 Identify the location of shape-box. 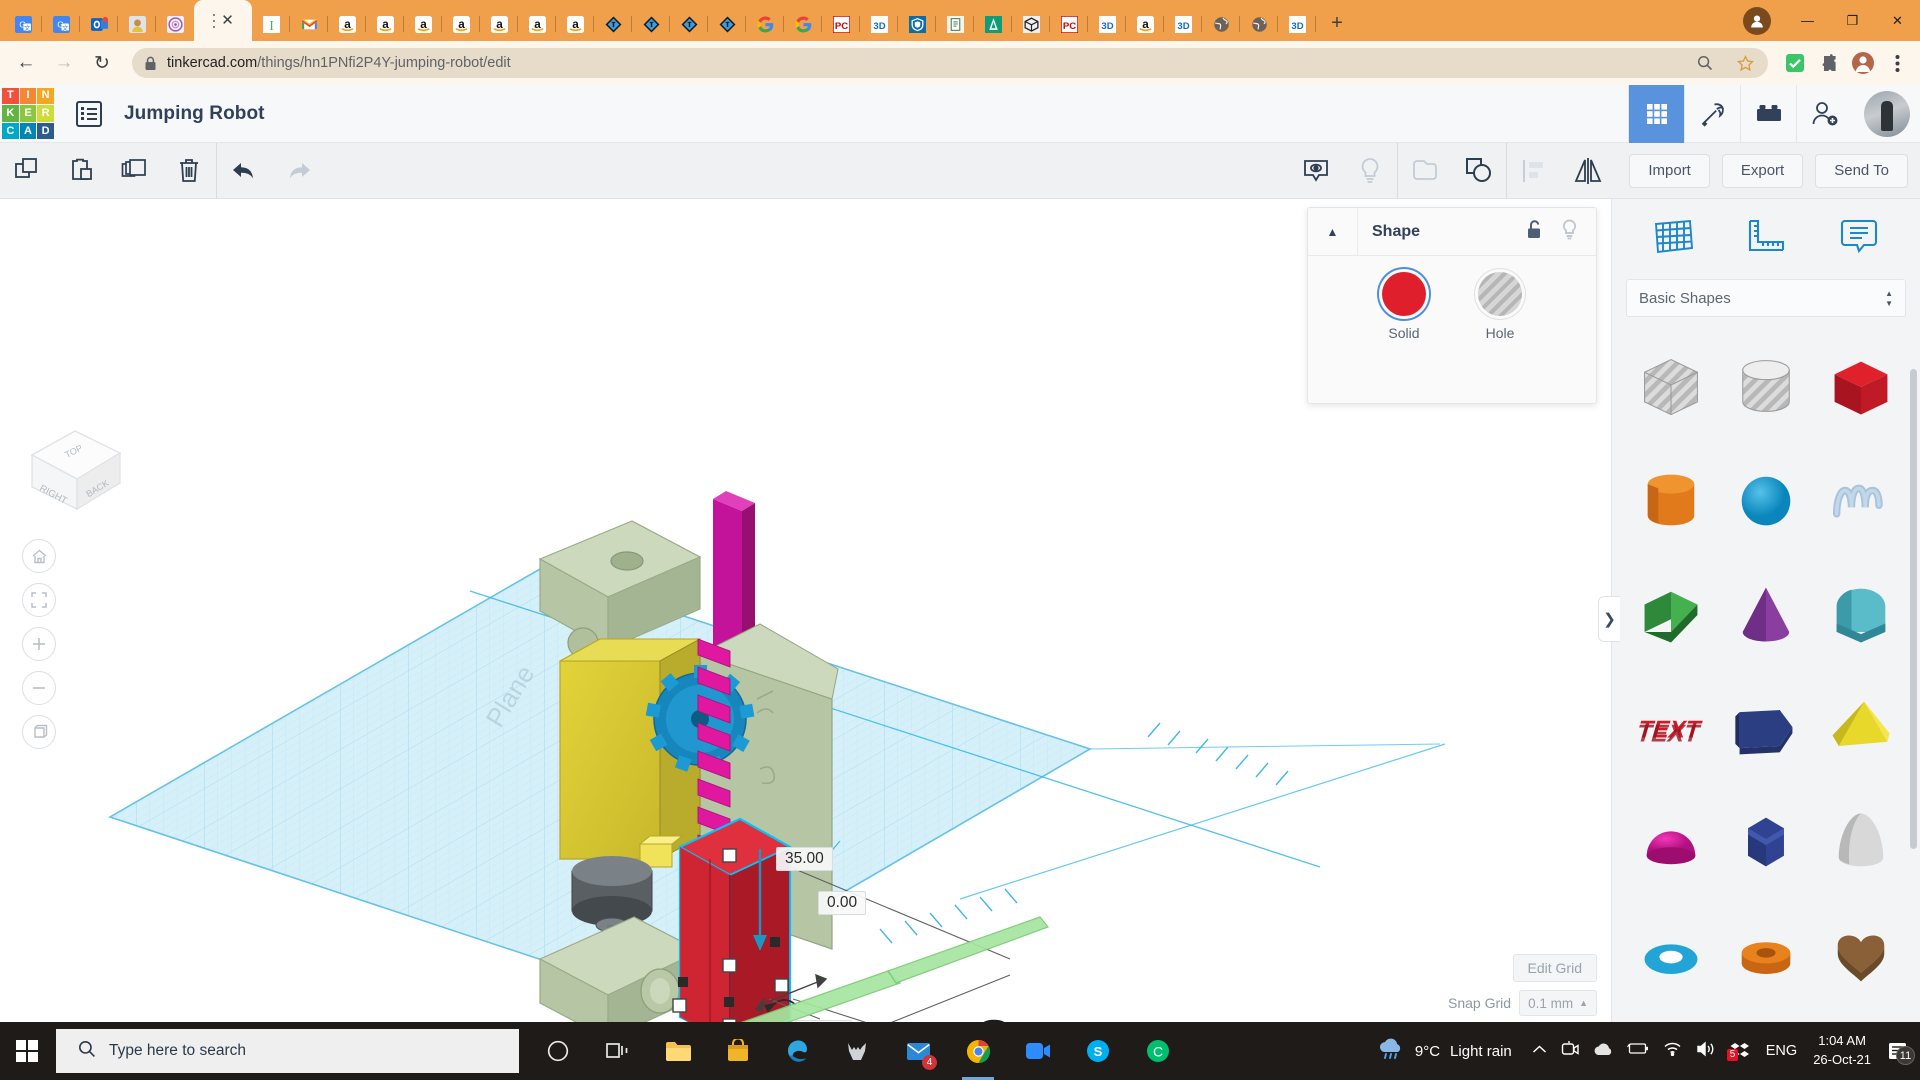
(1860, 386).